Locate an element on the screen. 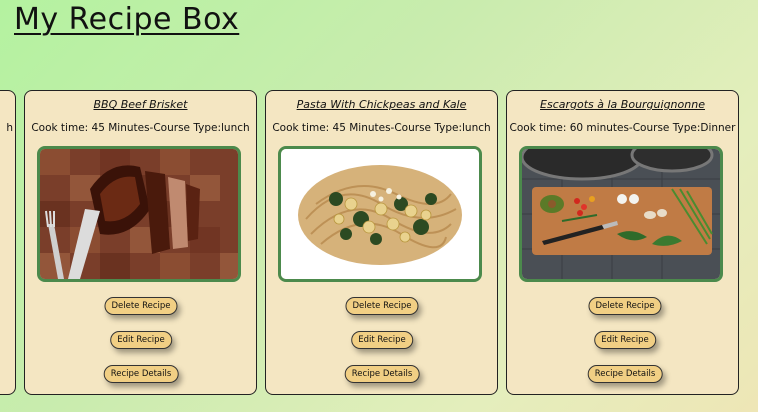 The height and width of the screenshot is (412, 758). recipe-card-partial: h is located at coordinates (8, 242).